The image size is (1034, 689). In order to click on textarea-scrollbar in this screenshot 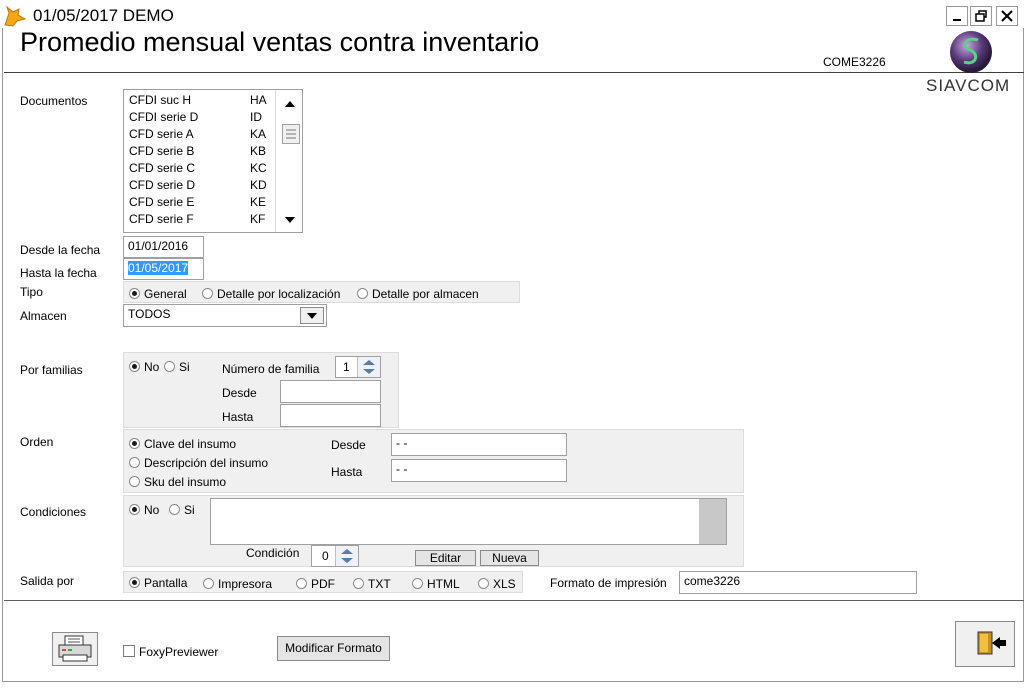, I will do `click(712, 521)`.